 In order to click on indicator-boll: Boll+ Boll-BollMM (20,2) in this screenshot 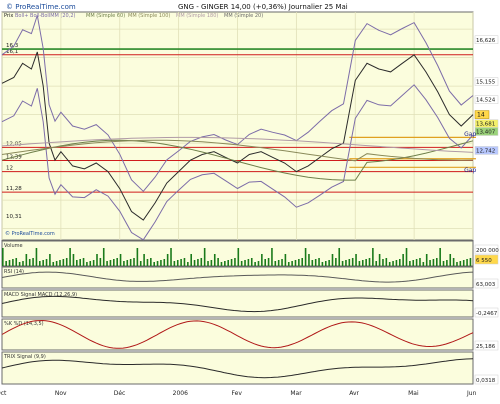, I will do `click(45, 16)`.